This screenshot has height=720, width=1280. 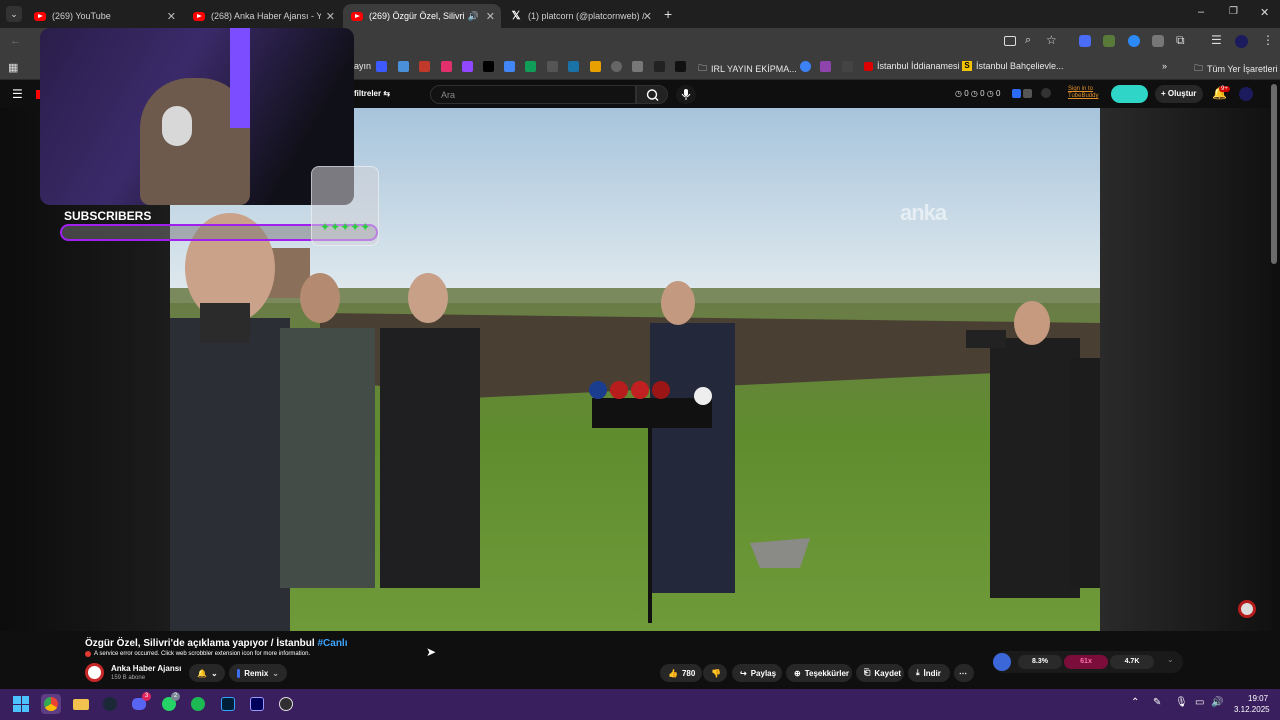 I want to click on tab-list-dropdown-icon: ⌄, so click(x=14, y=14).